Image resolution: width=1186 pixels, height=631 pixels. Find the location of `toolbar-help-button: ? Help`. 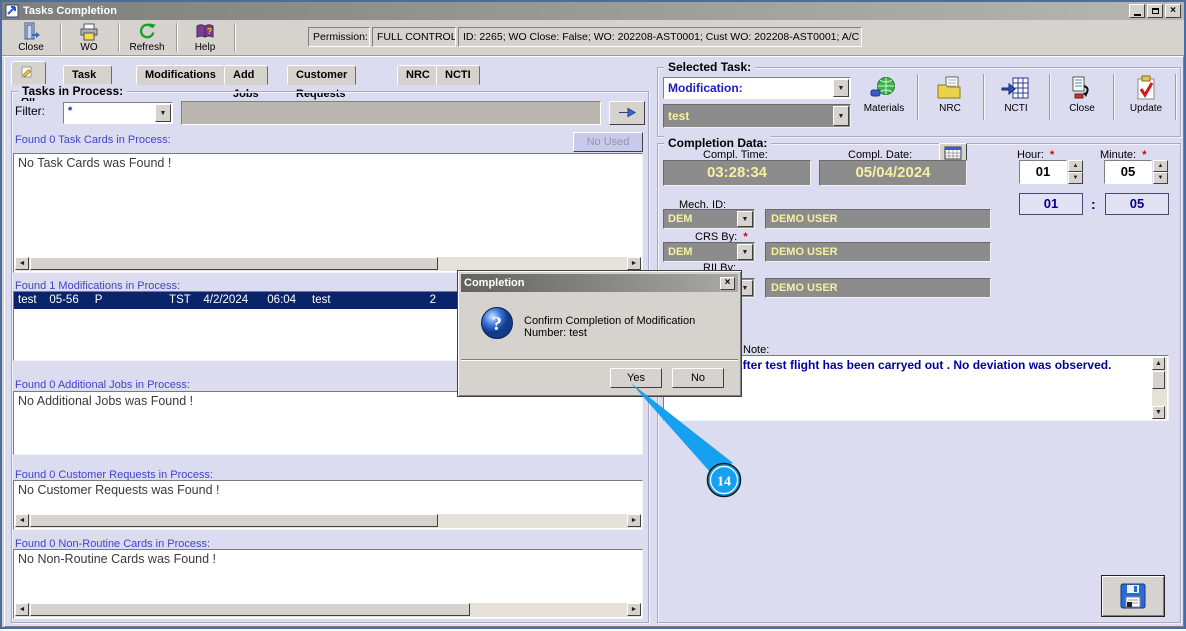

toolbar-help-button: ? Help is located at coordinates (205, 37).